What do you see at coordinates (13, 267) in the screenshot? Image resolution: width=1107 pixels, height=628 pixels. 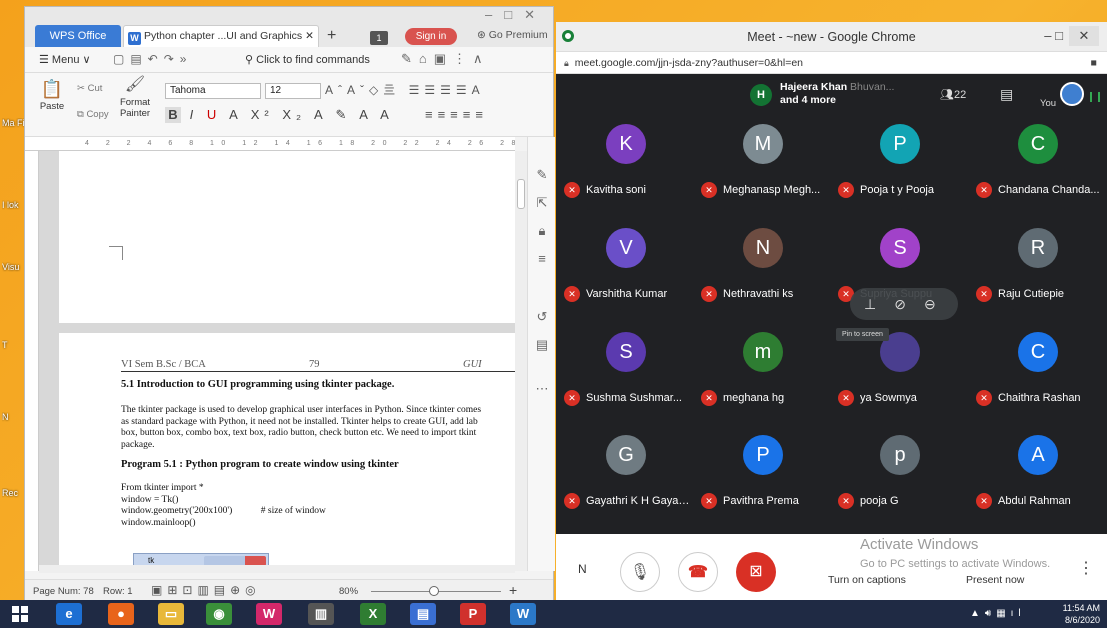 I see `desktop-icon: Visu` at bounding box center [13, 267].